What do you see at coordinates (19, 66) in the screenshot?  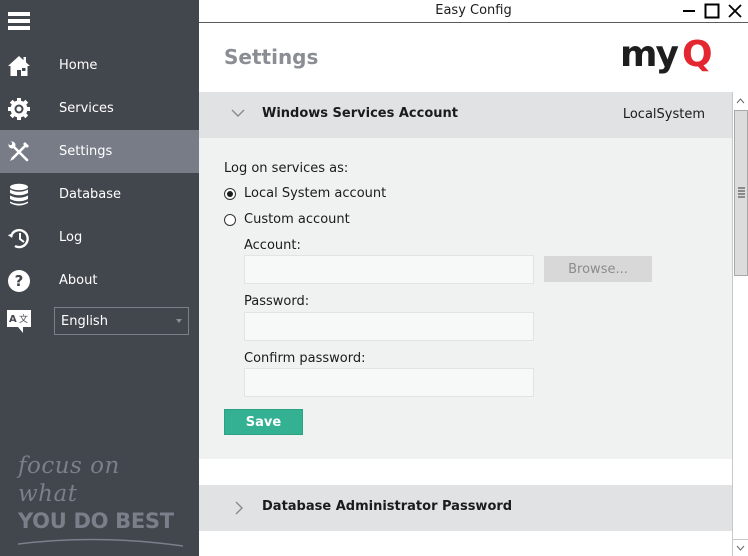 I see `home-icon` at bounding box center [19, 66].